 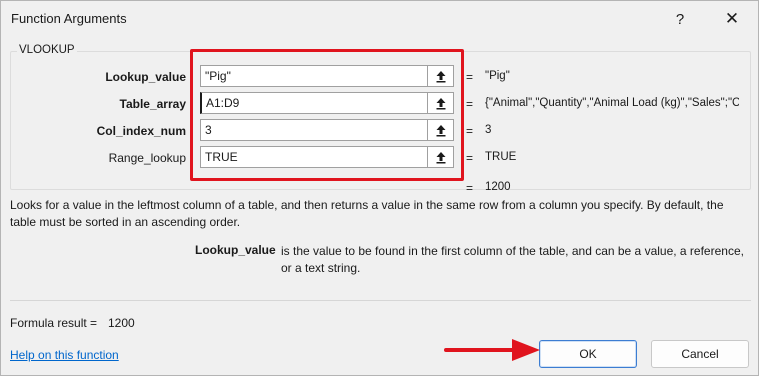 What do you see at coordinates (141, 131) in the screenshot?
I see `arg-label-col-index-num: Col_index_num` at bounding box center [141, 131].